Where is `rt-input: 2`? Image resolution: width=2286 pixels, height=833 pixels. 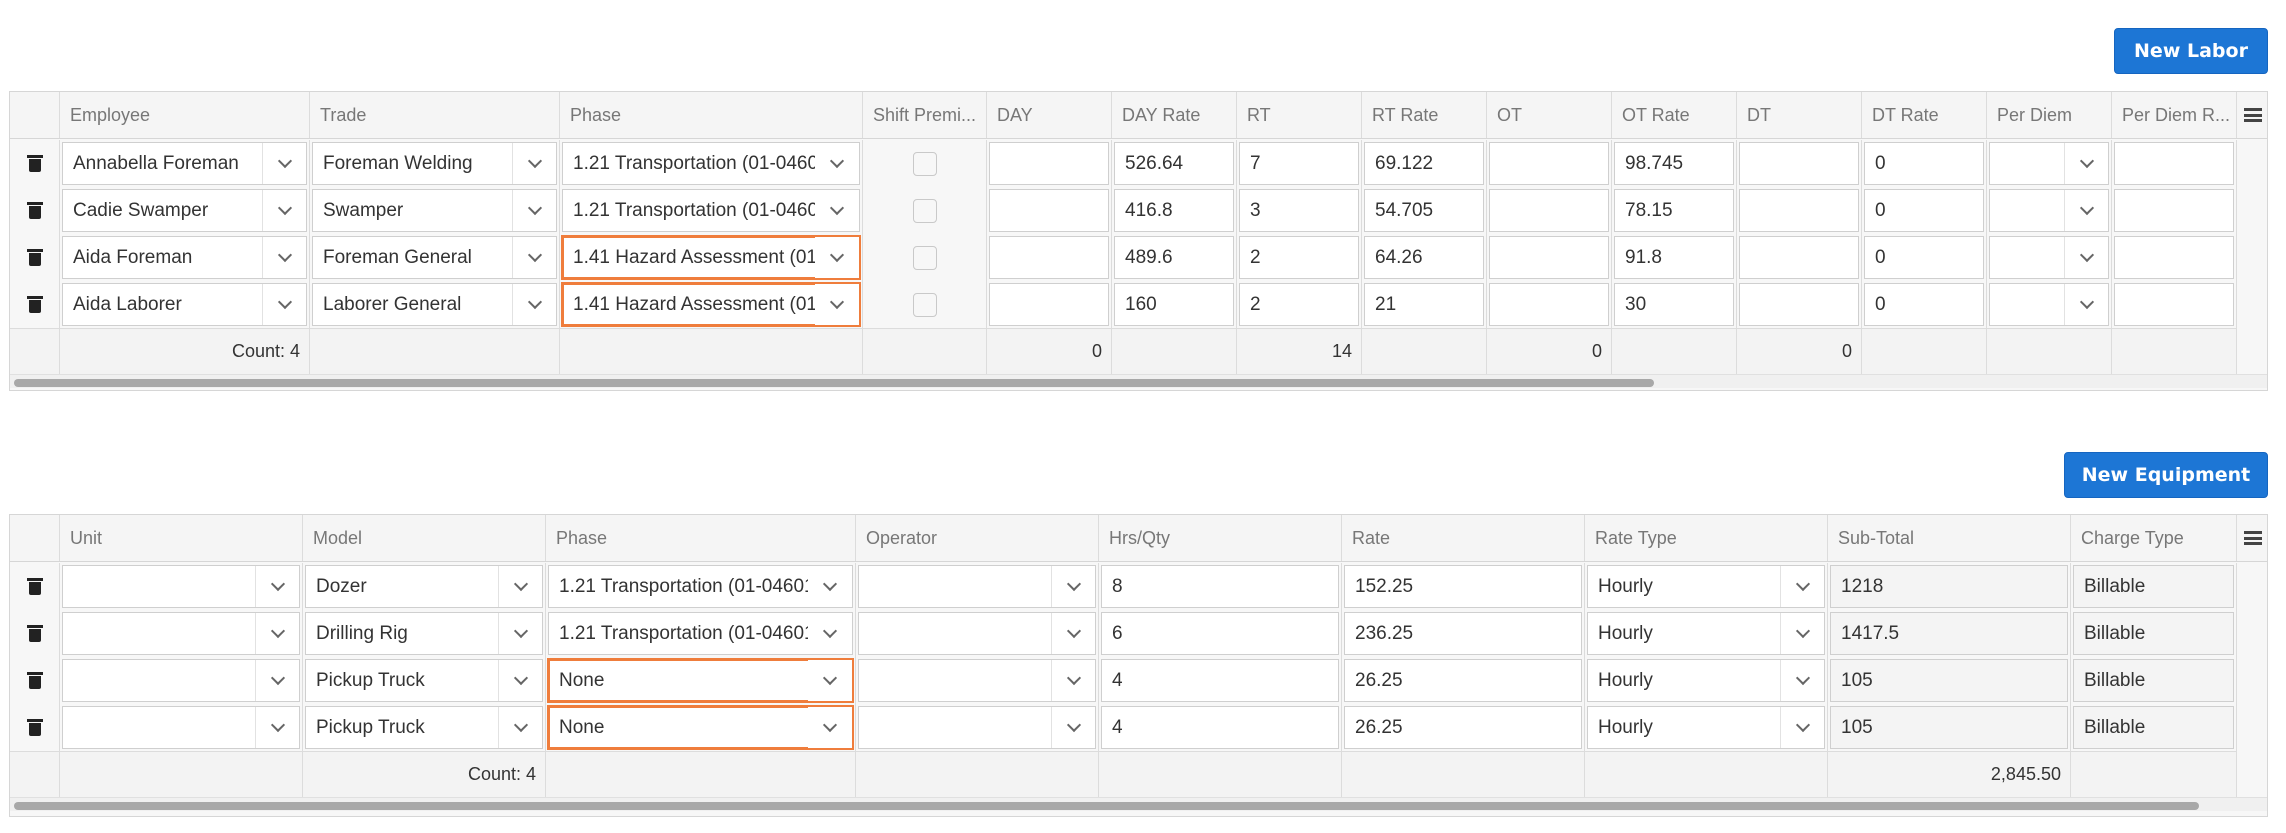 rt-input: 2 is located at coordinates (1299, 304).